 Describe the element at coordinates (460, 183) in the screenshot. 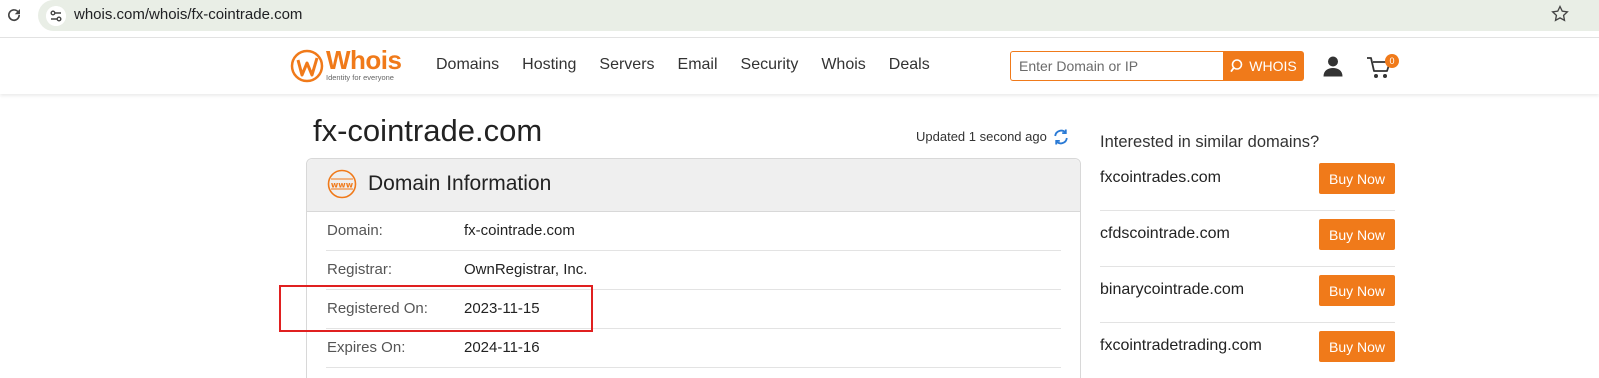

I see `domain-info-title: Domain Information` at that location.